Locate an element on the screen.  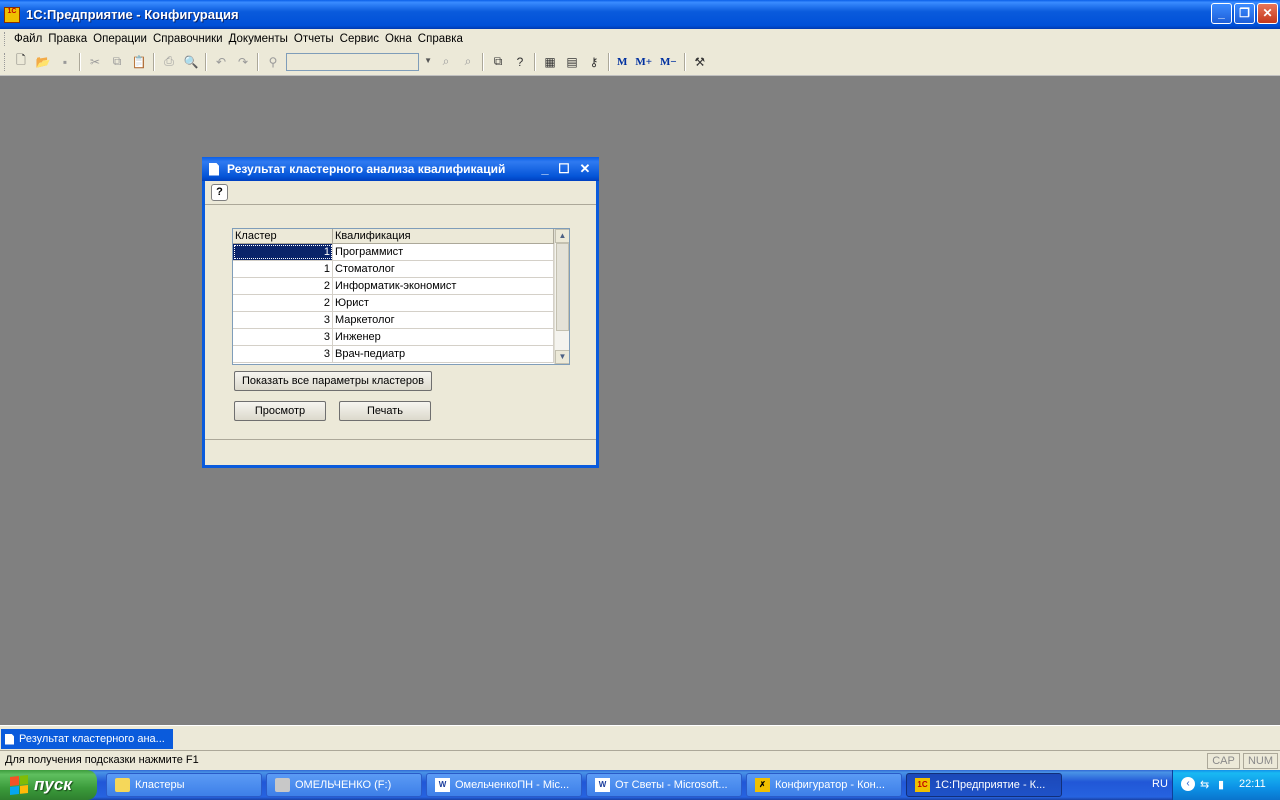
paste-icon: 📋 is located at coordinates (139, 62).